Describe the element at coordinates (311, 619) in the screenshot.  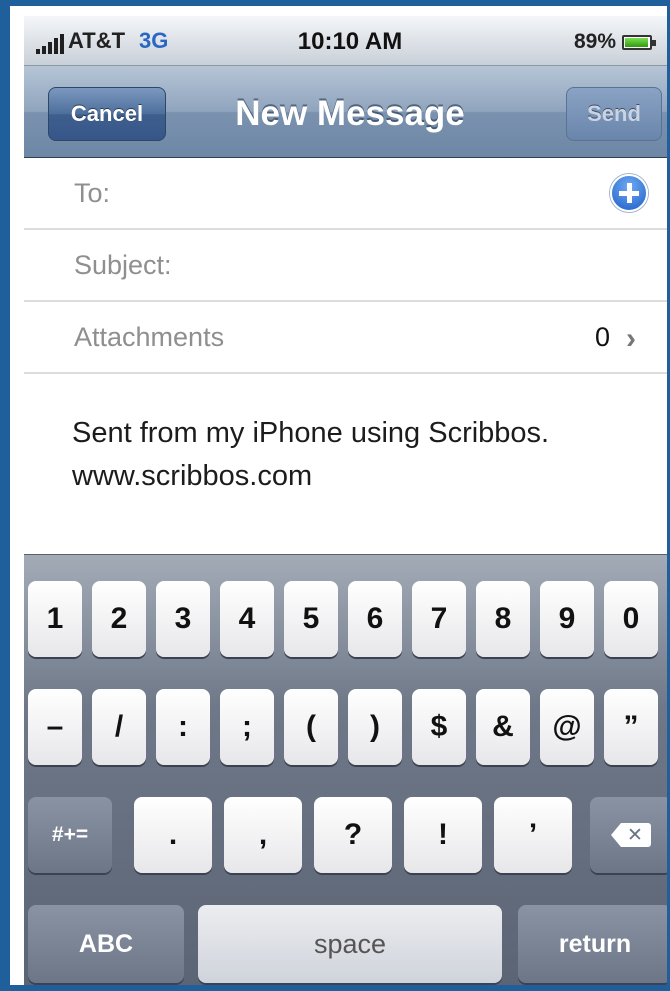
I see `key-5: 5` at that location.